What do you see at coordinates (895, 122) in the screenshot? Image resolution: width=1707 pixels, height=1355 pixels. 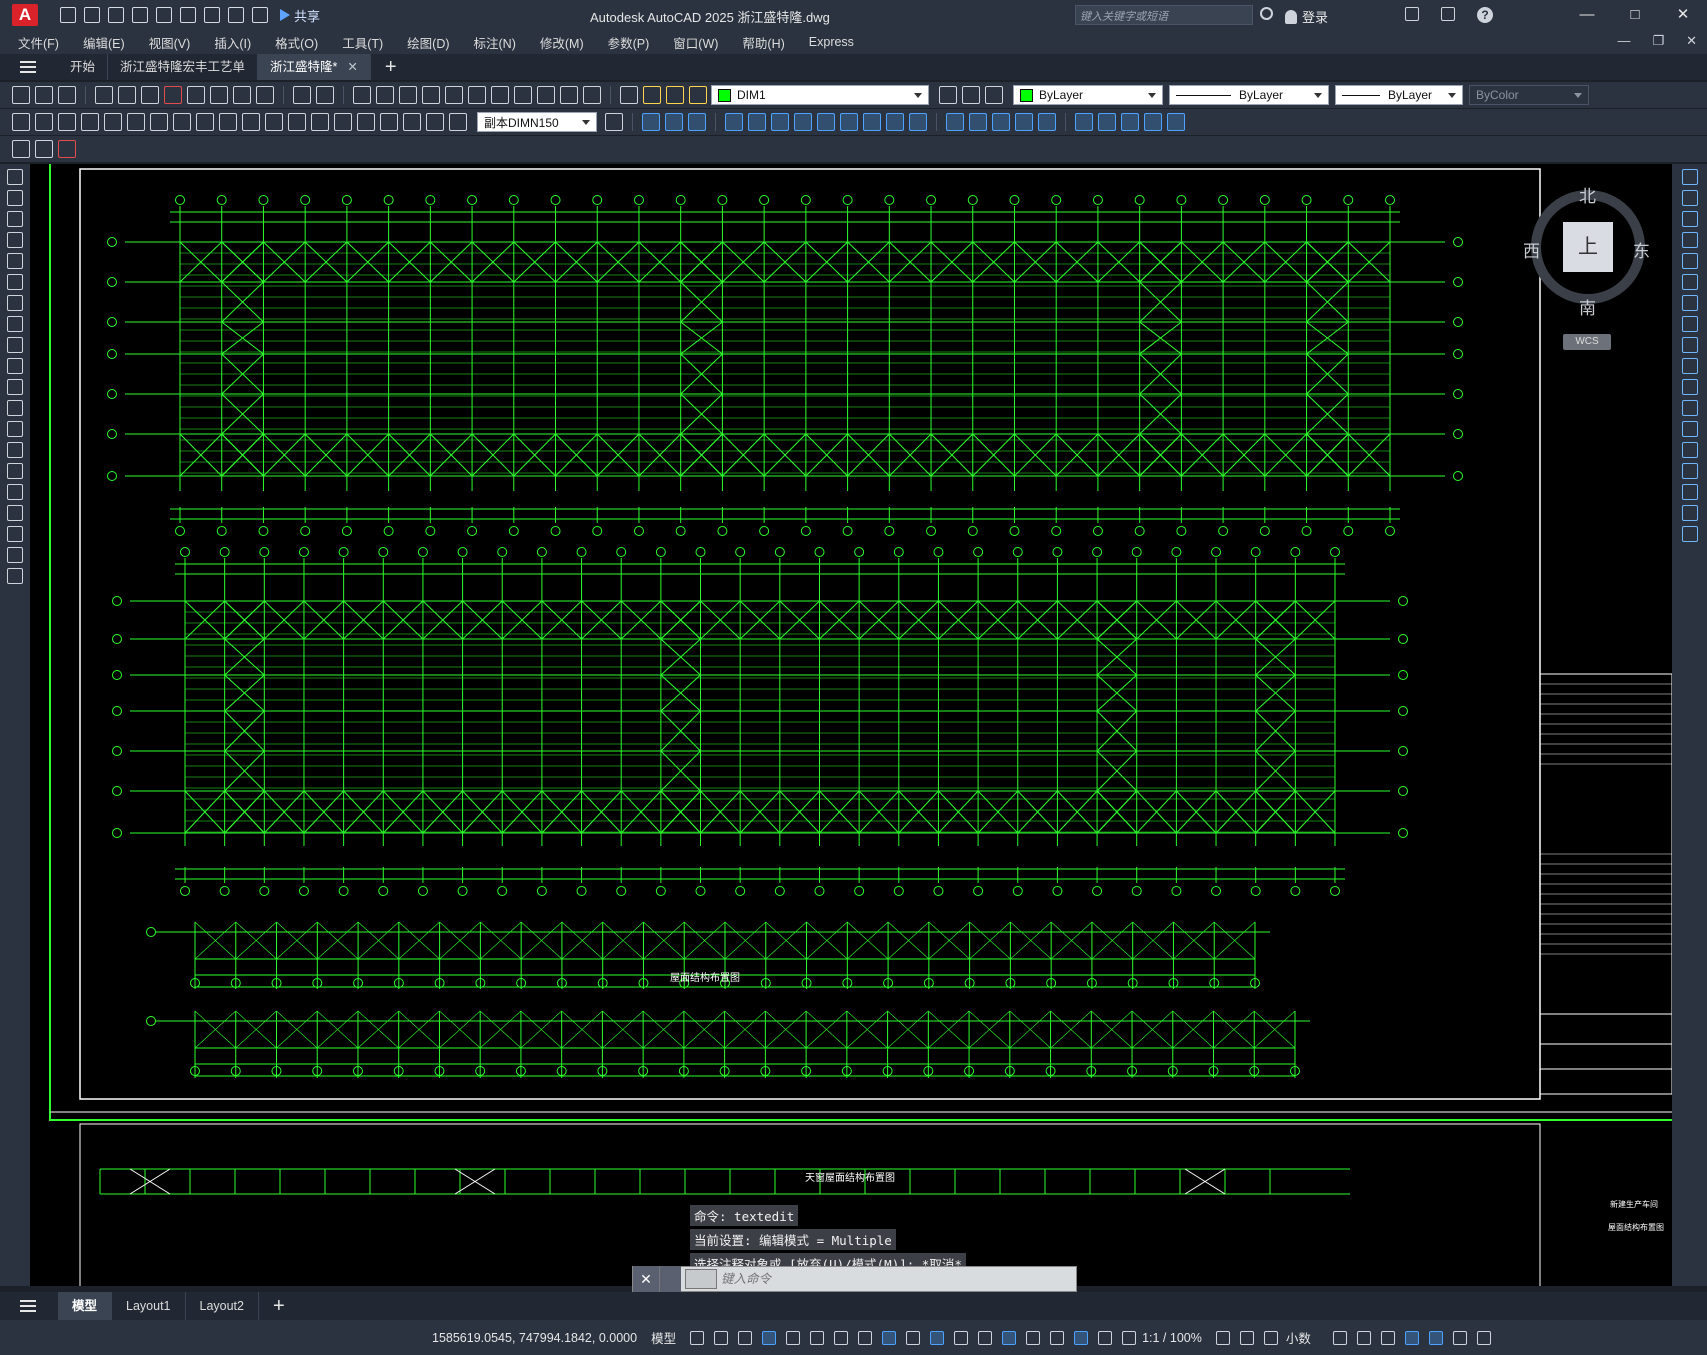 I see `ucs-y-icon` at bounding box center [895, 122].